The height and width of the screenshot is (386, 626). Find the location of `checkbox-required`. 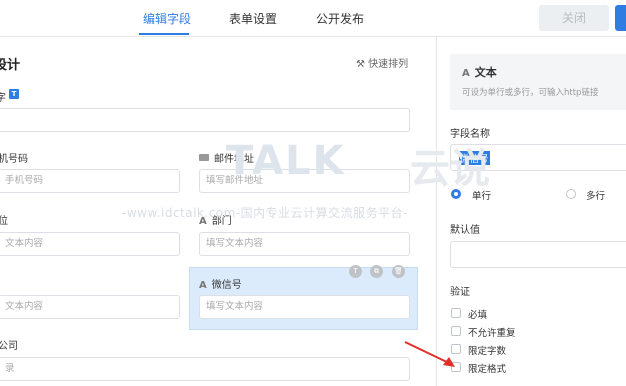

checkbox-required is located at coordinates (456, 313).